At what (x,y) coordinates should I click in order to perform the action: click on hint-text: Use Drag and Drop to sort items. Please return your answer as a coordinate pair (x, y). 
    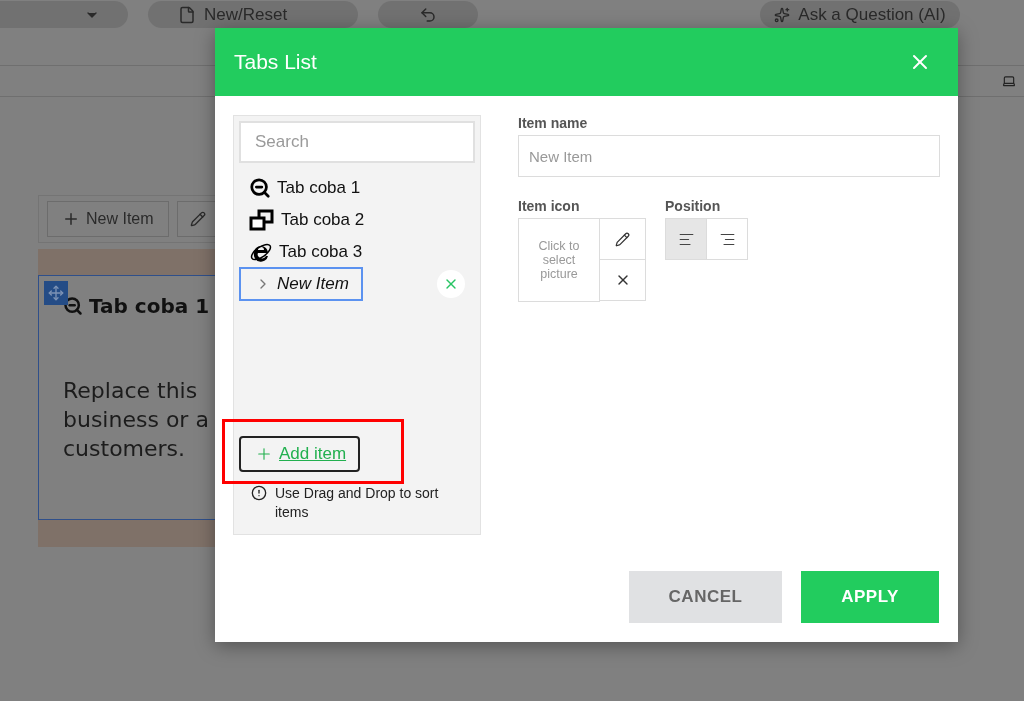
    Looking at the image, I should click on (357, 503).